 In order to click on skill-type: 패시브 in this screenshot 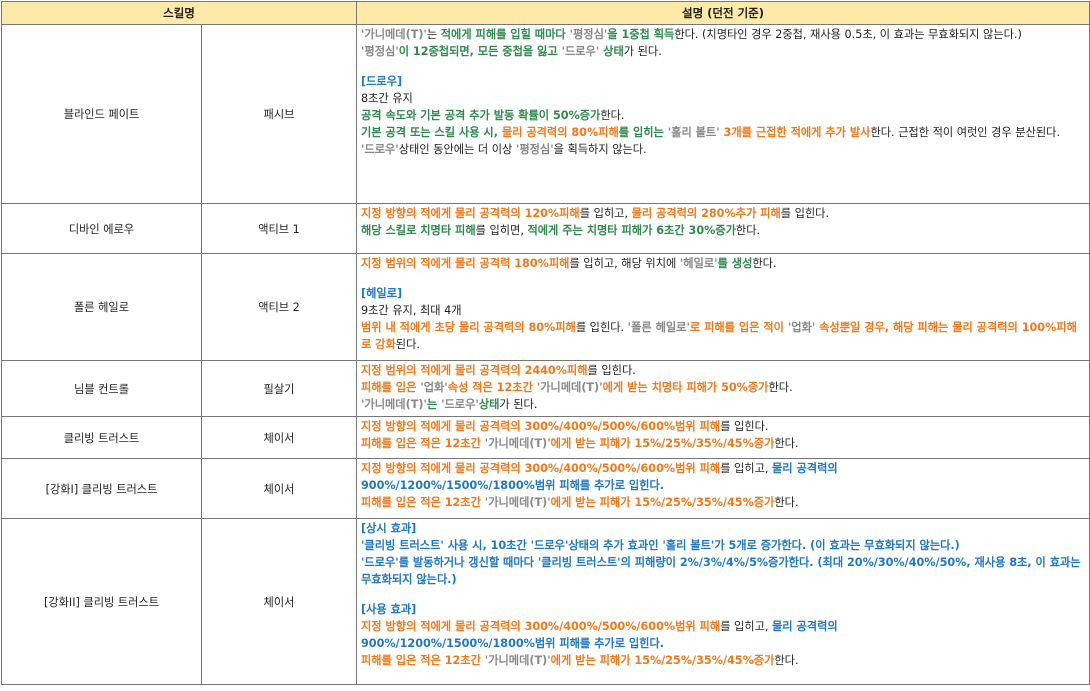, I will do `click(279, 114)`.